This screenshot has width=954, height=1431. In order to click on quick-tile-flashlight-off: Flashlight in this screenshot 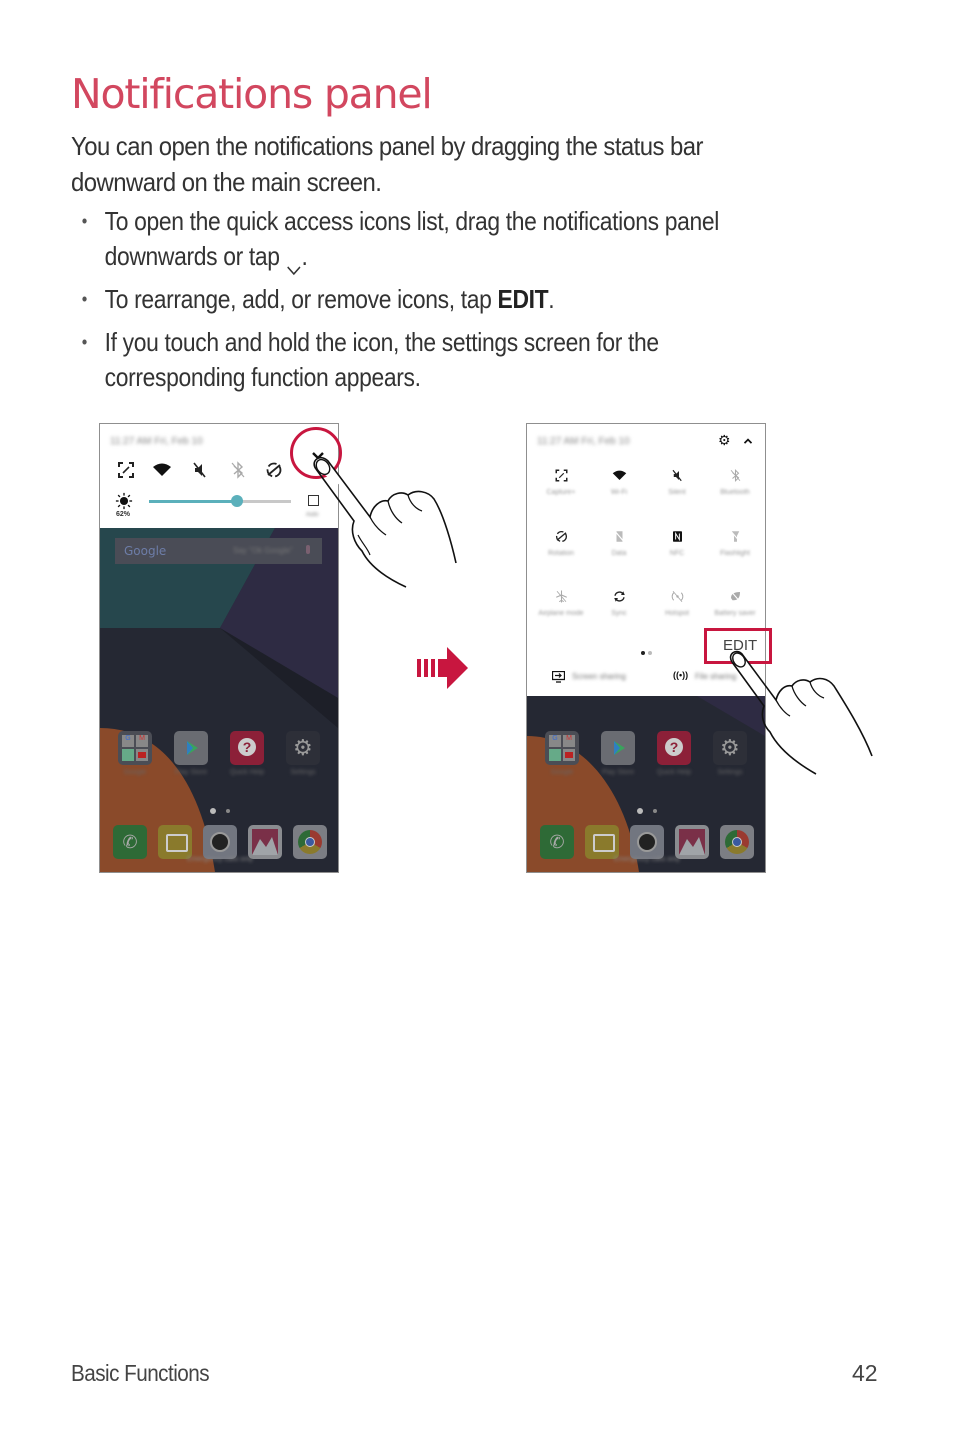, I will do `click(735, 549)`.